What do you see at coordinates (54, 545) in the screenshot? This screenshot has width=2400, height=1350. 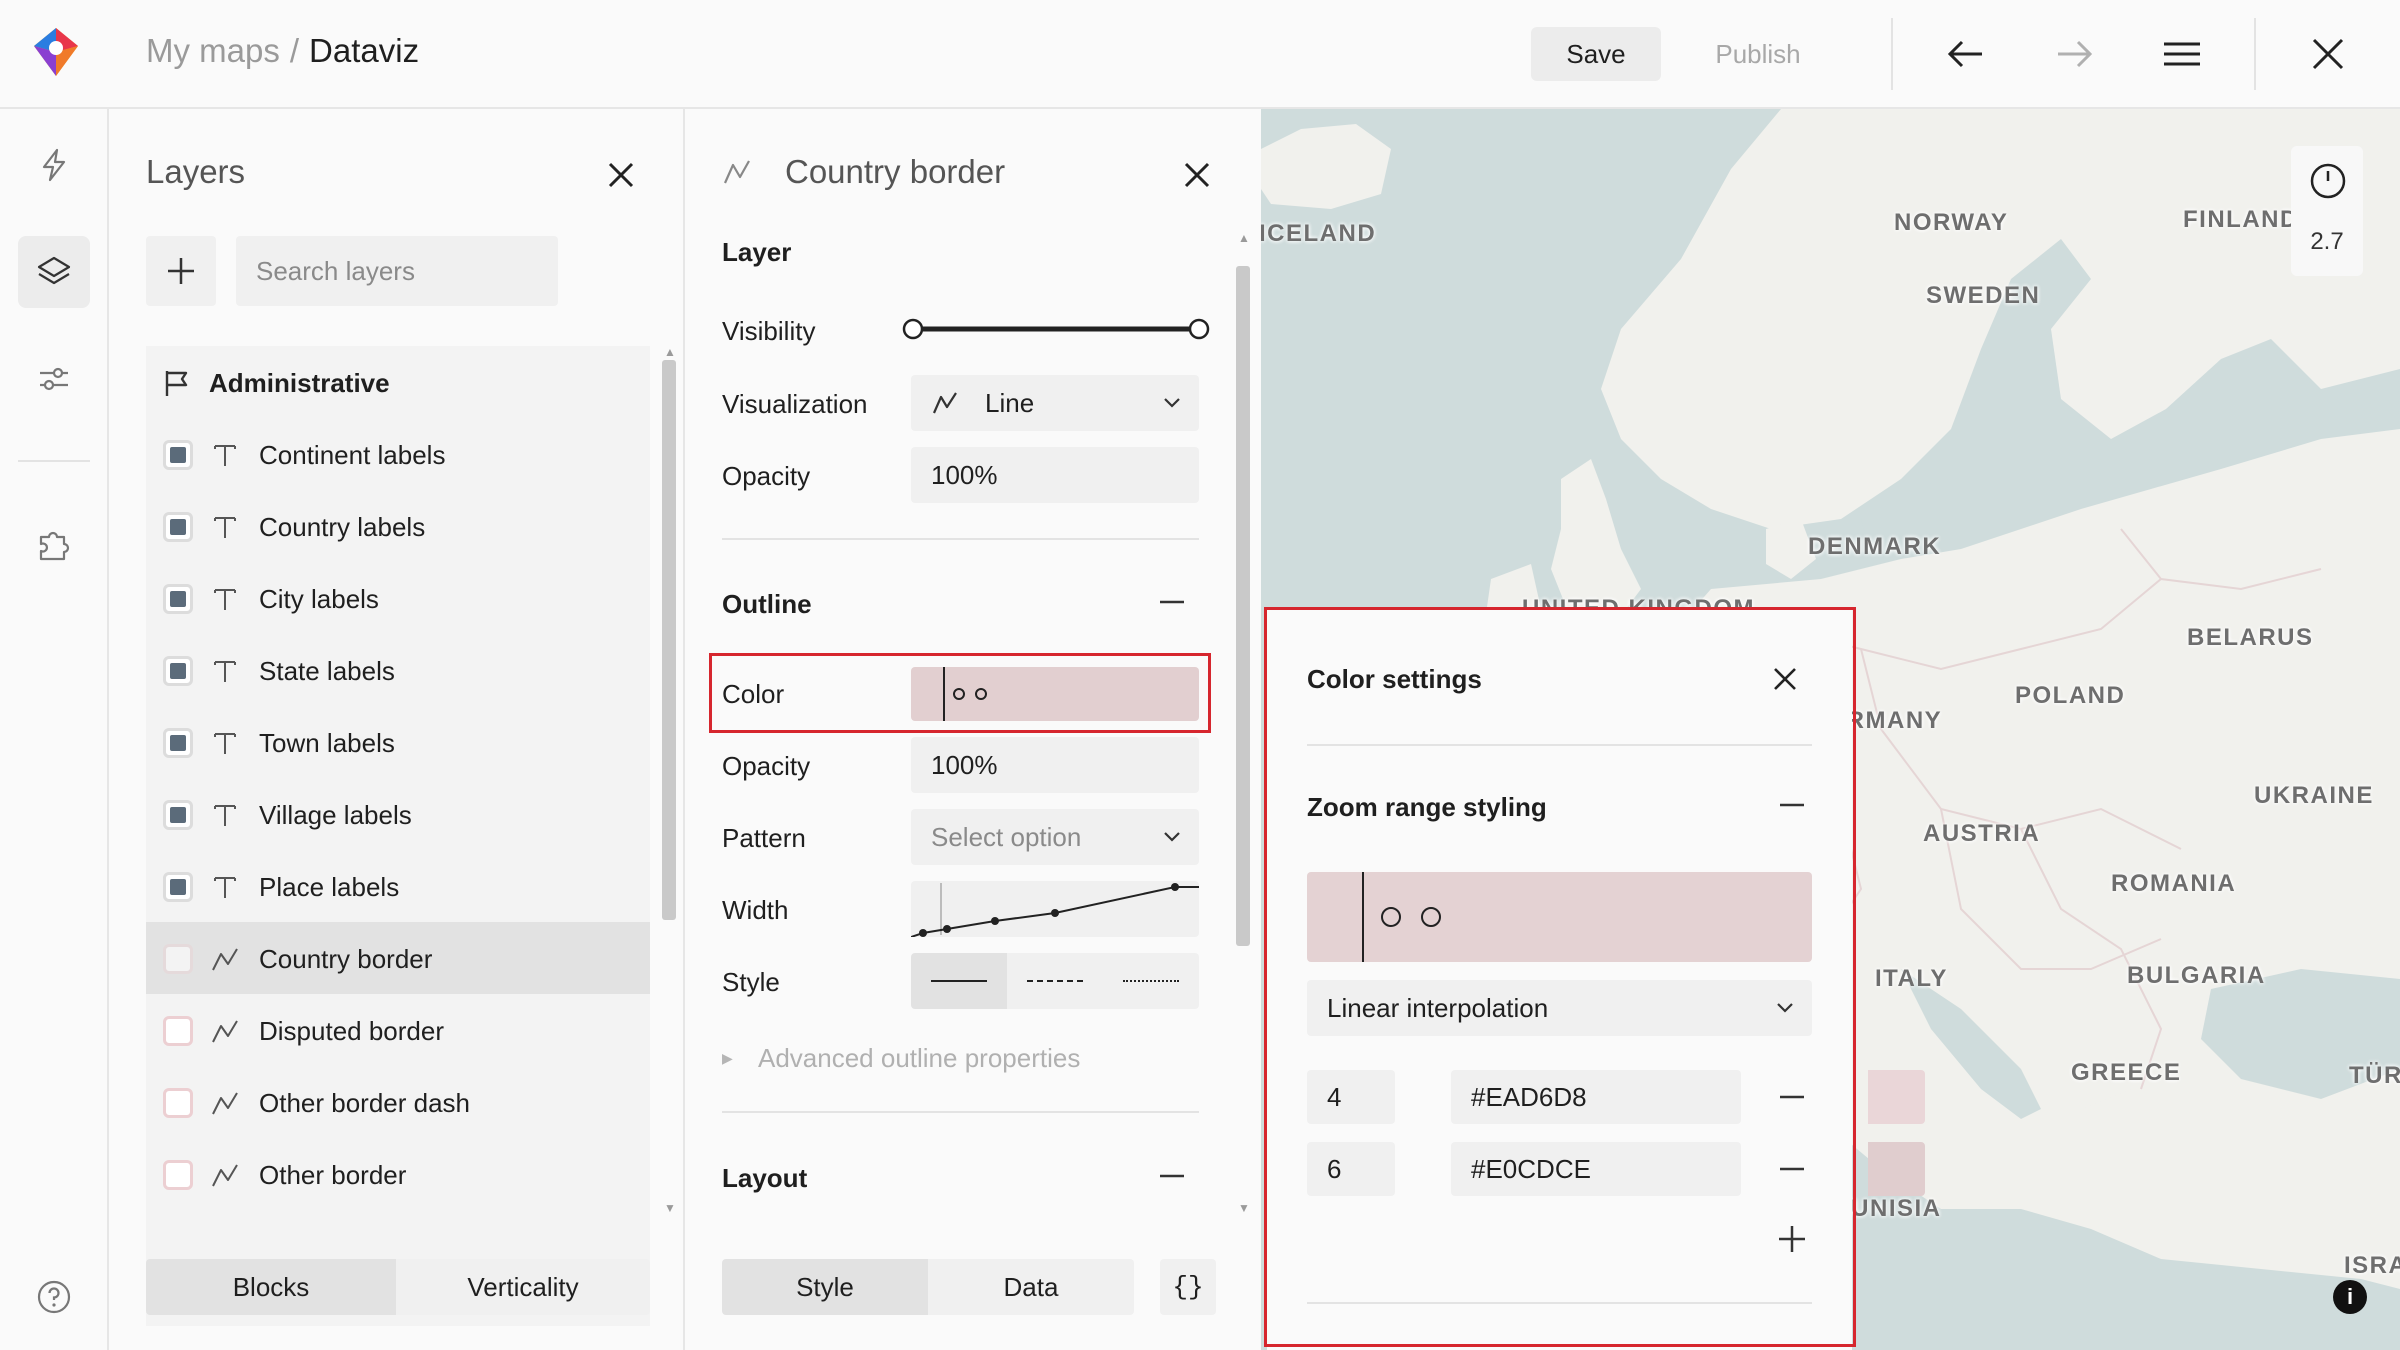 I see `rail-item-extensions` at bounding box center [54, 545].